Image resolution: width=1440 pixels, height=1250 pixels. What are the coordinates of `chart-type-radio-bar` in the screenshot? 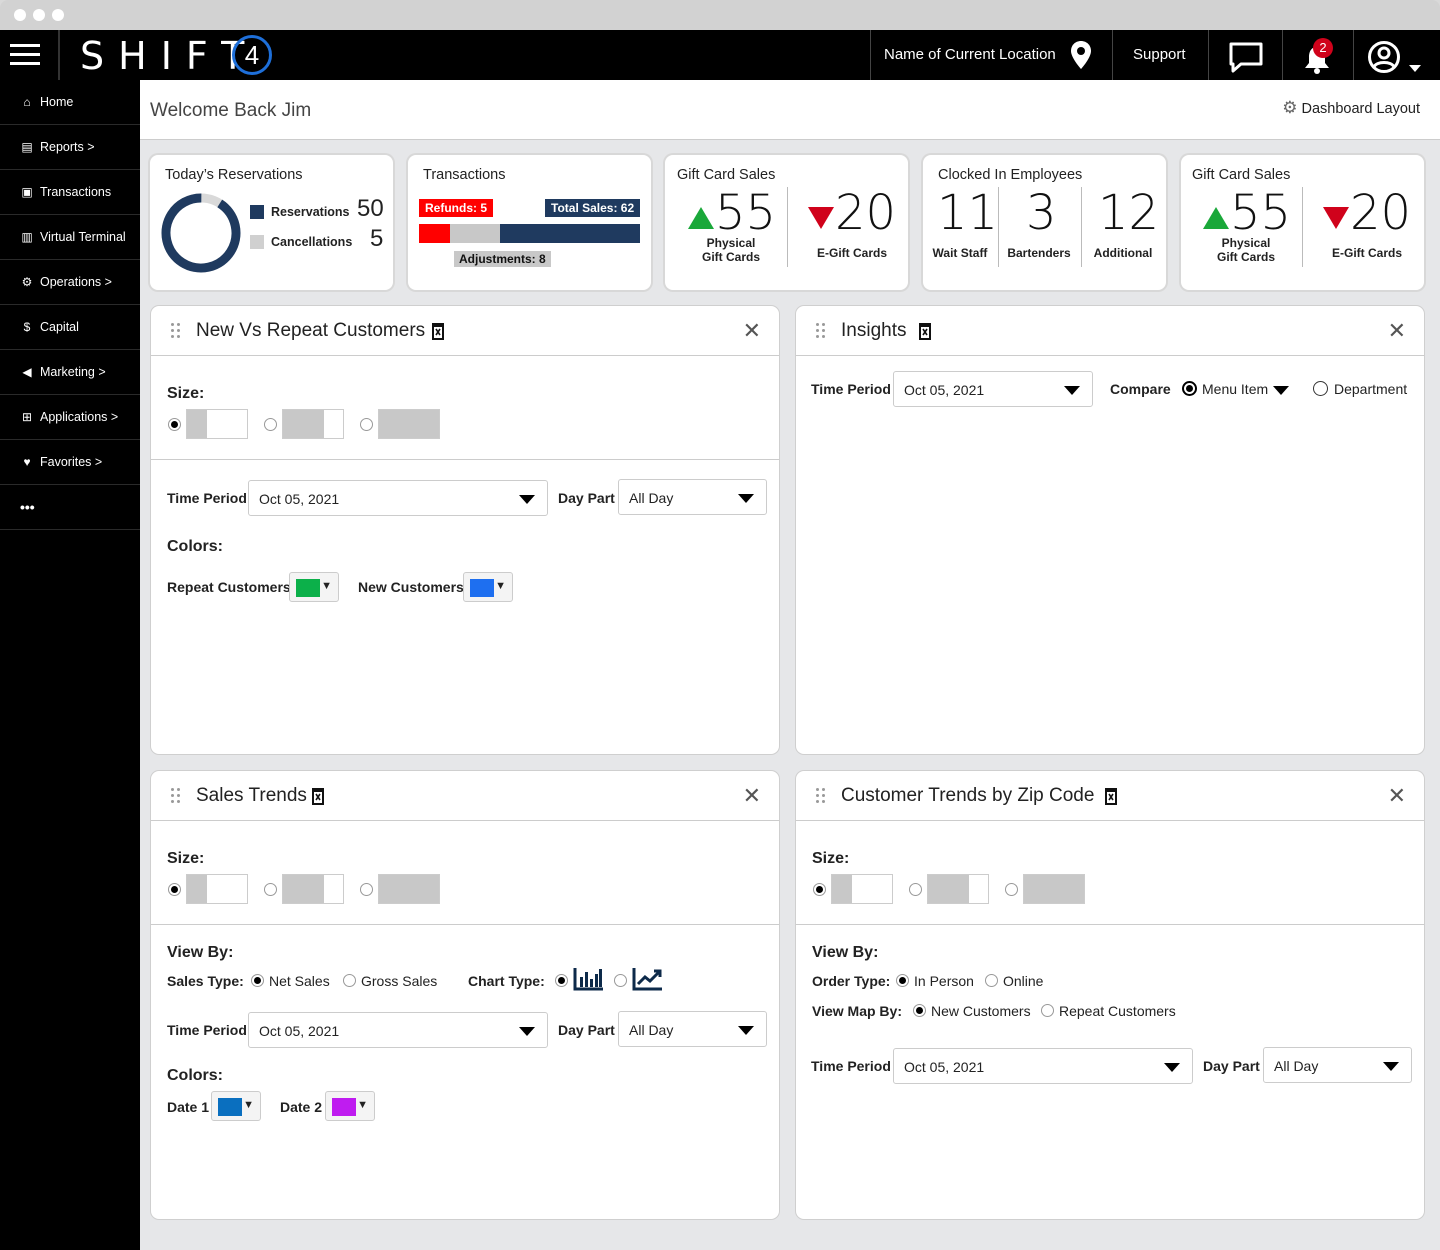 It's located at (561, 980).